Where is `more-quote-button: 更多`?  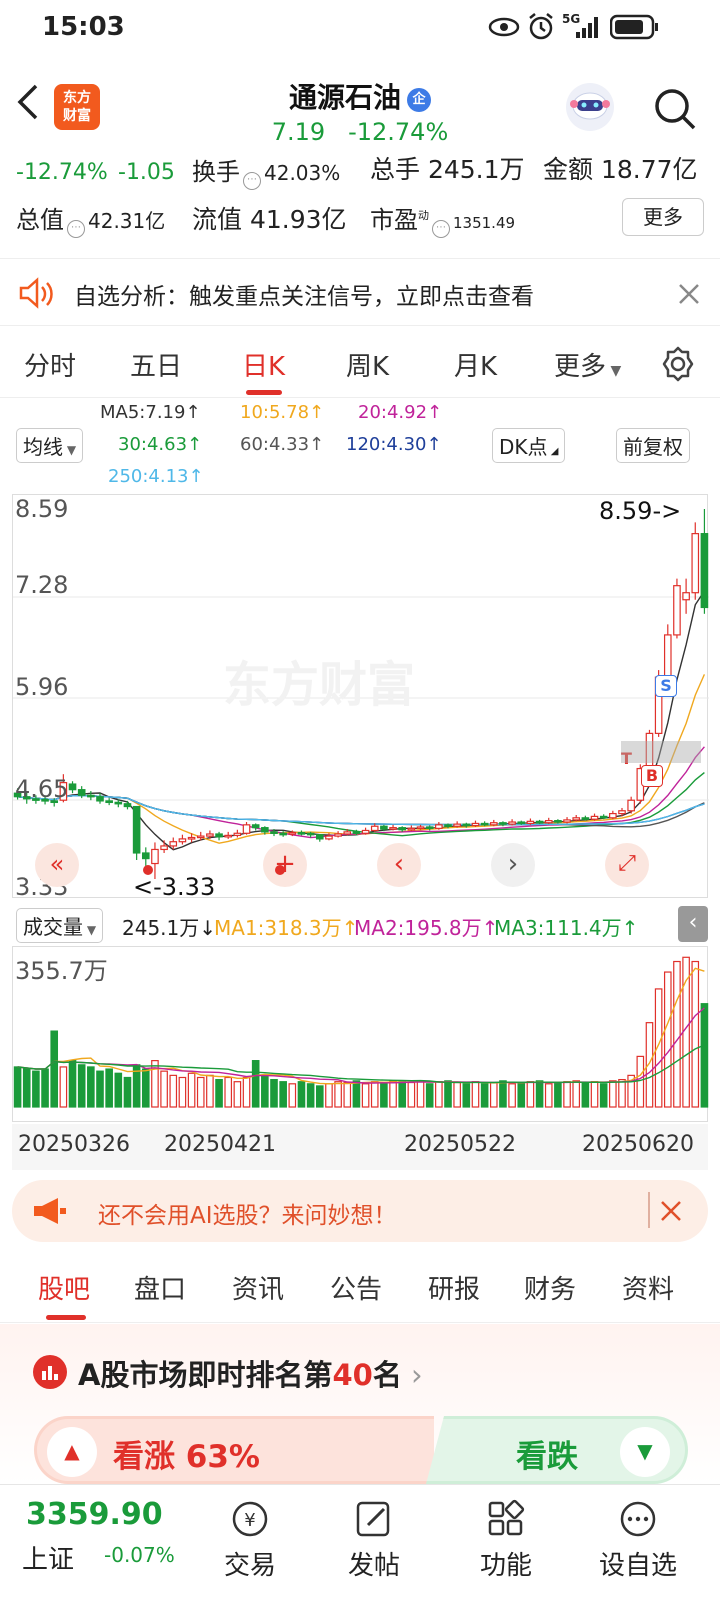
more-quote-button: 更多 is located at coordinates (663, 217).